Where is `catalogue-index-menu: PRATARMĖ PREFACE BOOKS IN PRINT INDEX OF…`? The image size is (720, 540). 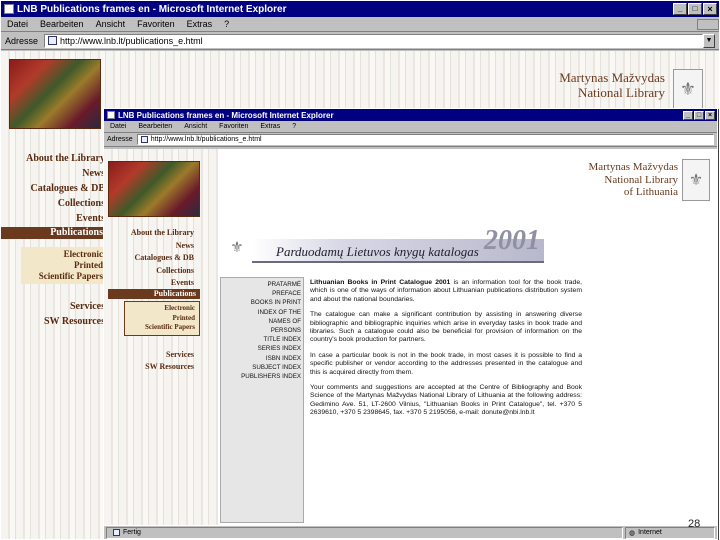 catalogue-index-menu: PRATARMĖ PREFACE BOOKS IN PRINT INDEX OF… is located at coordinates (262, 400).